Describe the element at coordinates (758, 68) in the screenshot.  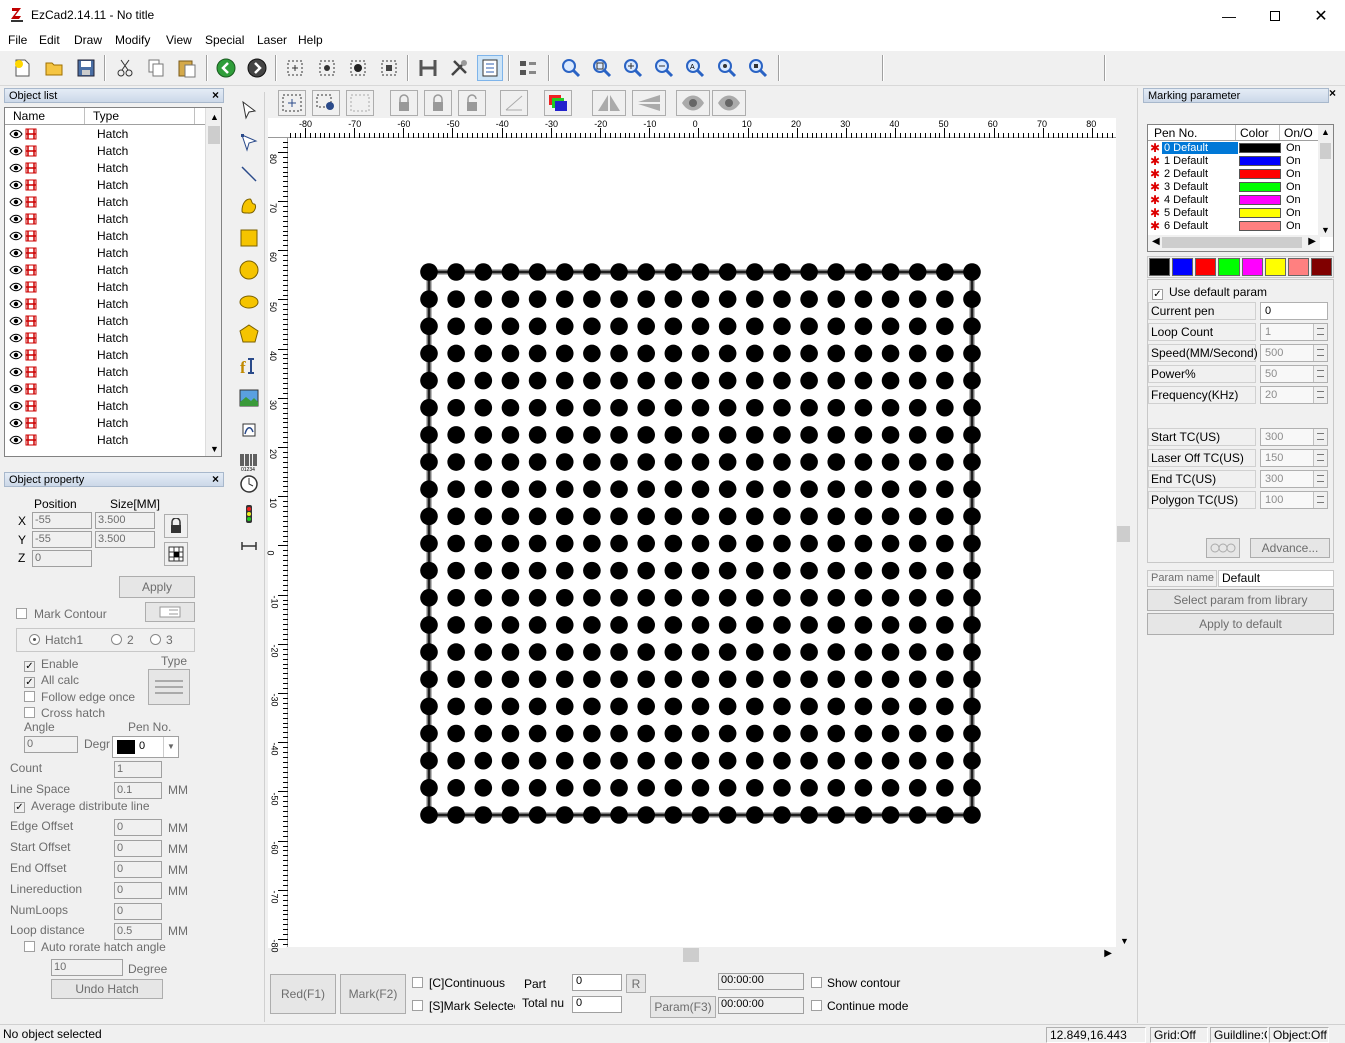
I see `zoom-selected-icon` at that location.